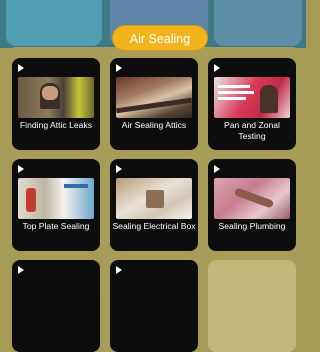 This screenshot has height=352, width=320. I want to click on video-title: Pan and Zonal Testing, so click(252, 130).